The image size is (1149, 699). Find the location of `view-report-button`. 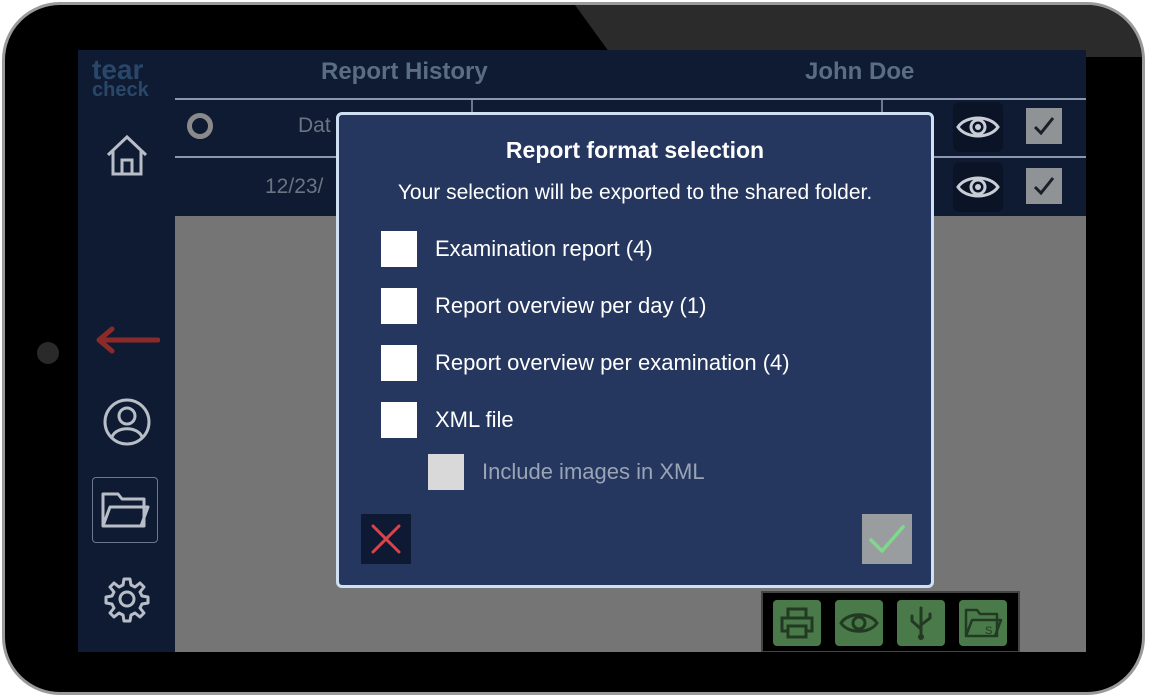

view-report-button is located at coordinates (978, 187).